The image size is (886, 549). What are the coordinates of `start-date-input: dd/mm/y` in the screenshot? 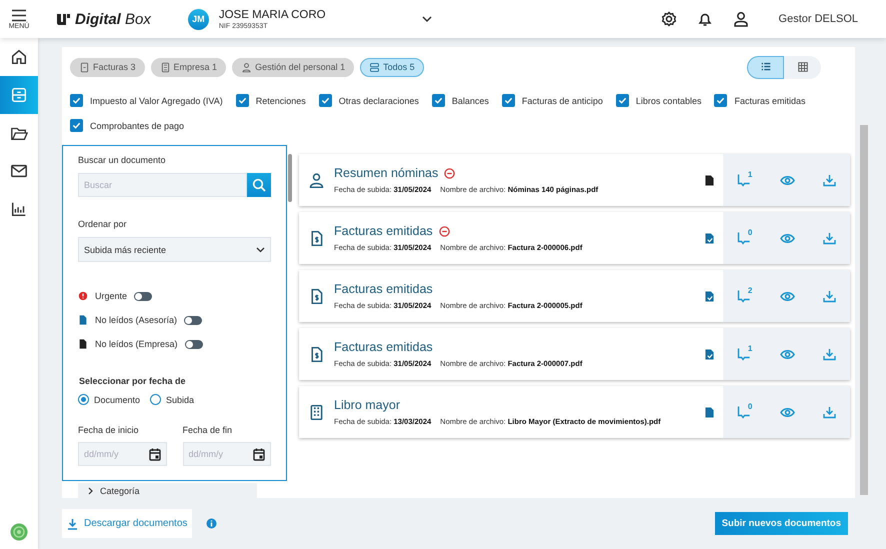 It's located at (116, 454).